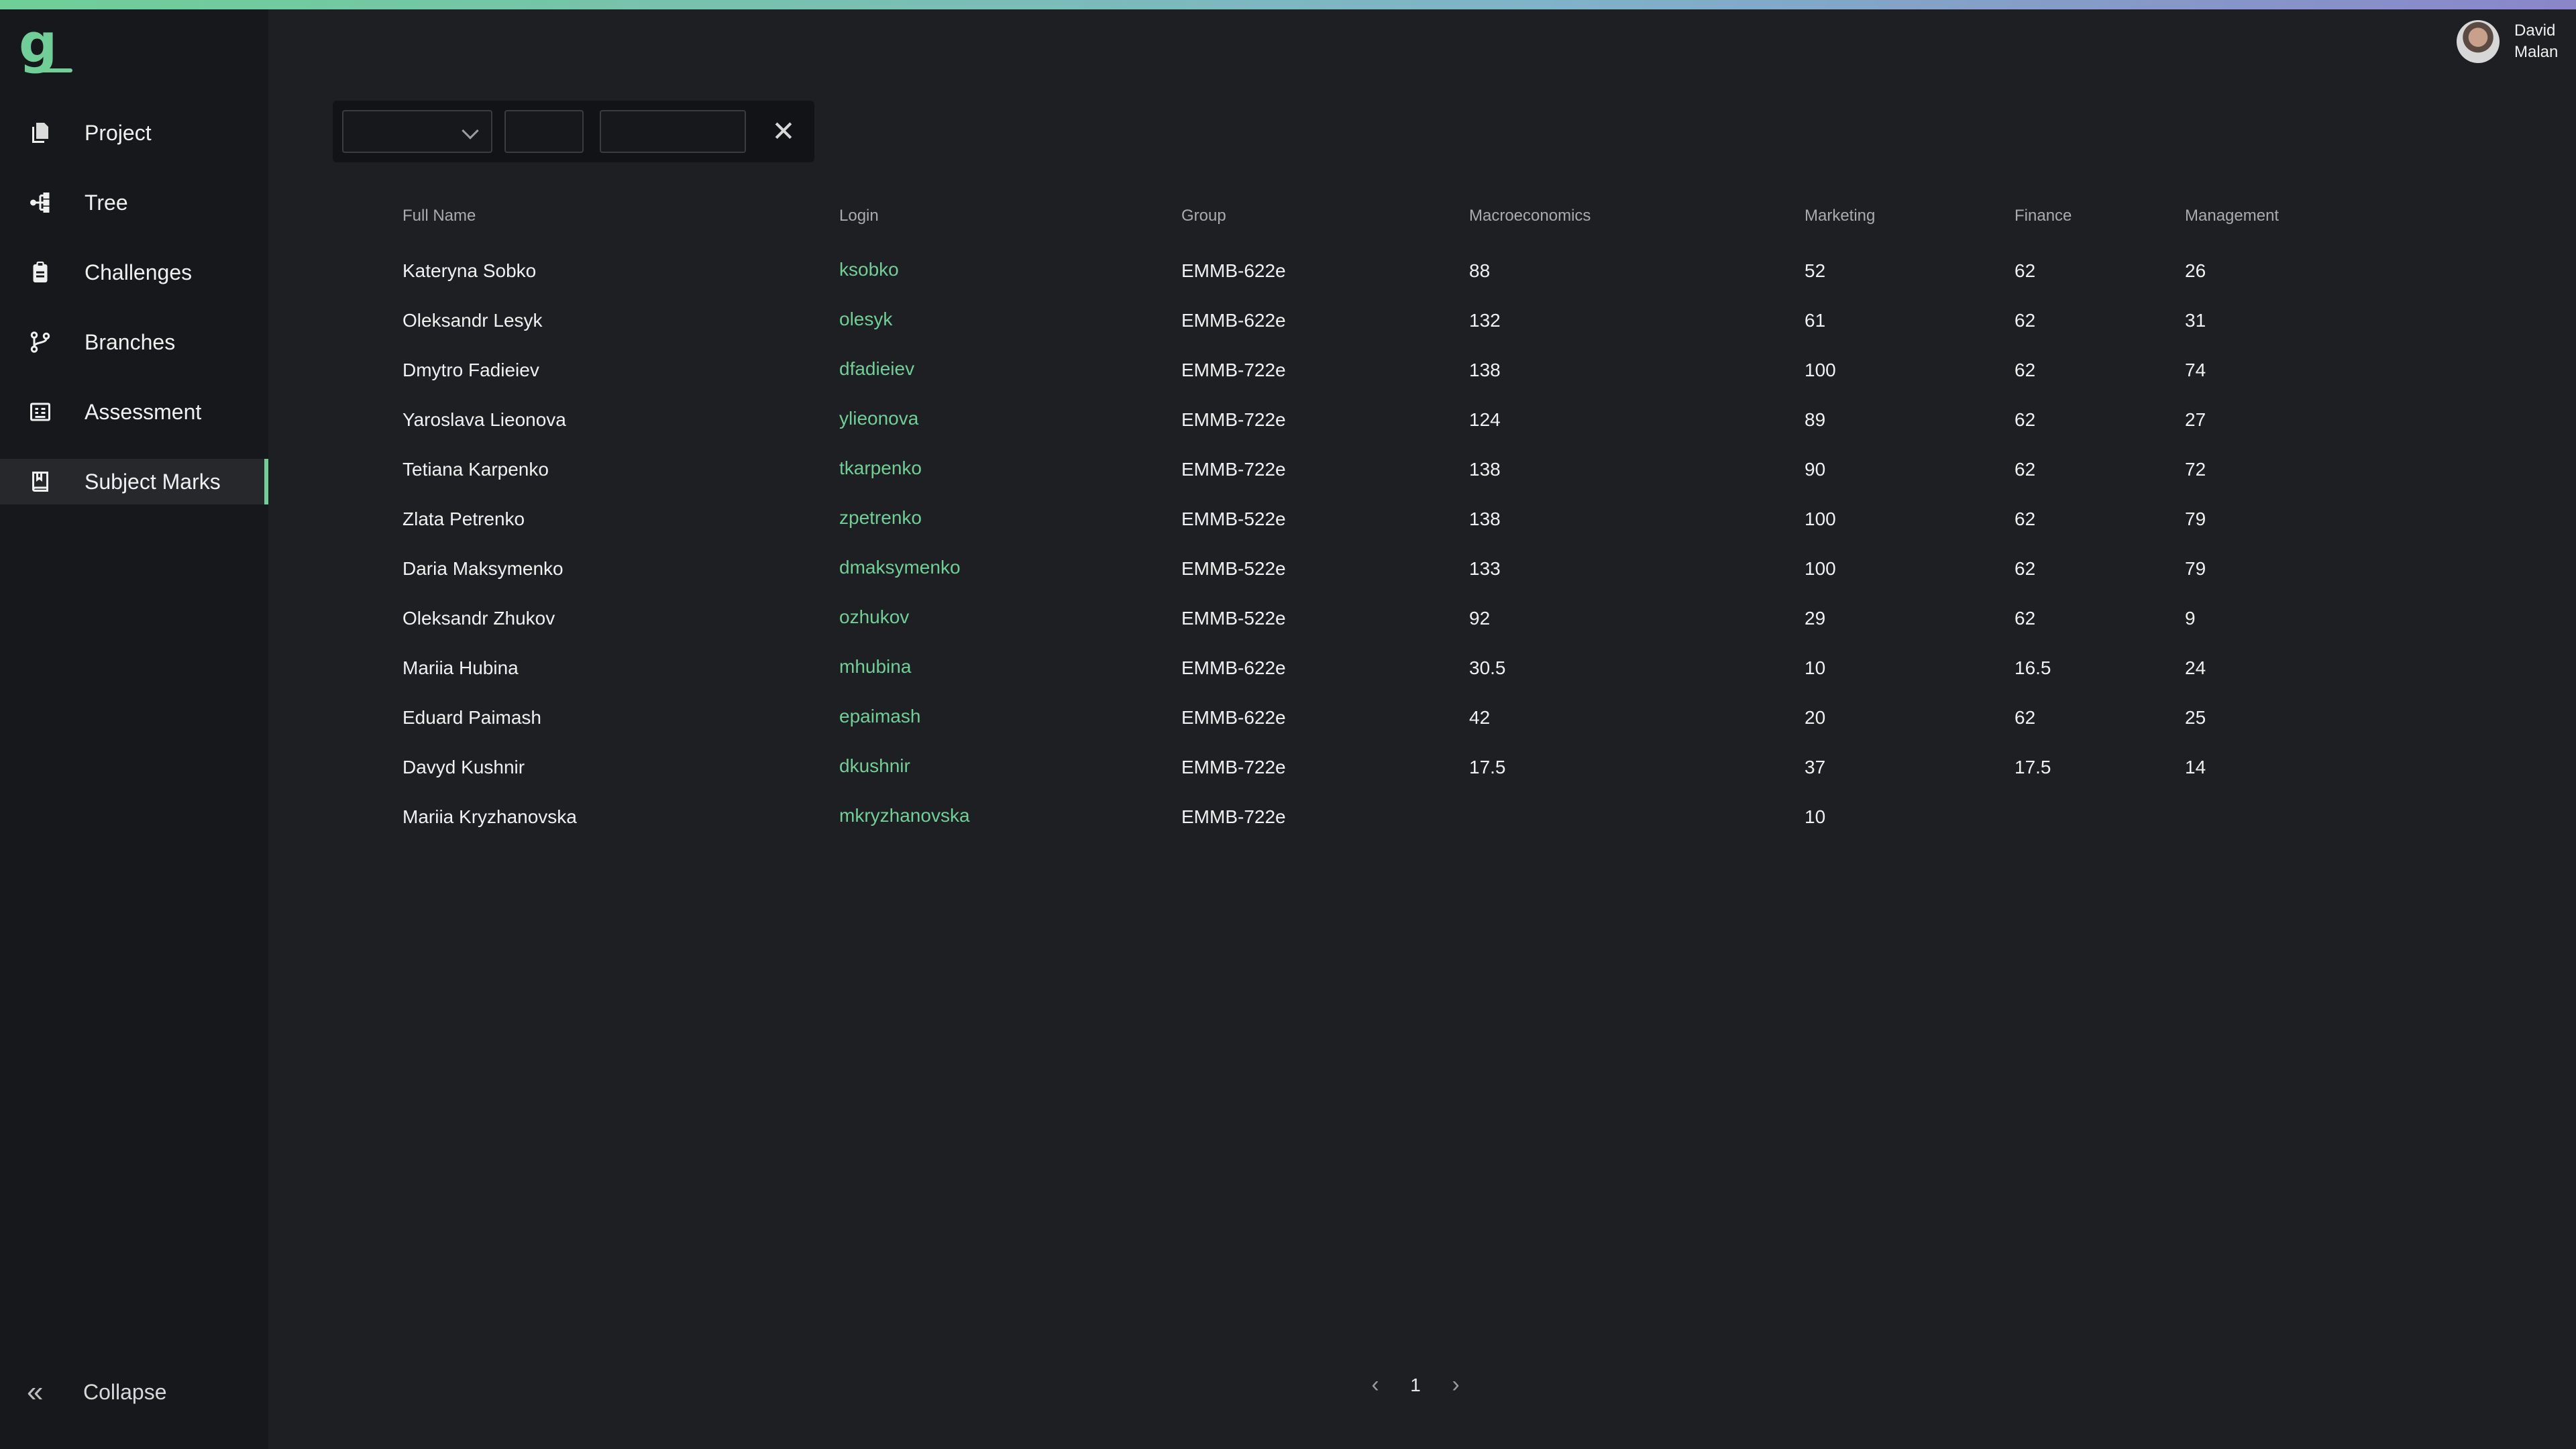 This screenshot has width=2576, height=1449. Describe the element at coordinates (1408, 731) in the screenshot. I see `table-row: Eduard Paimash epaimash EMMB-622e 42 20 62 25` at that location.